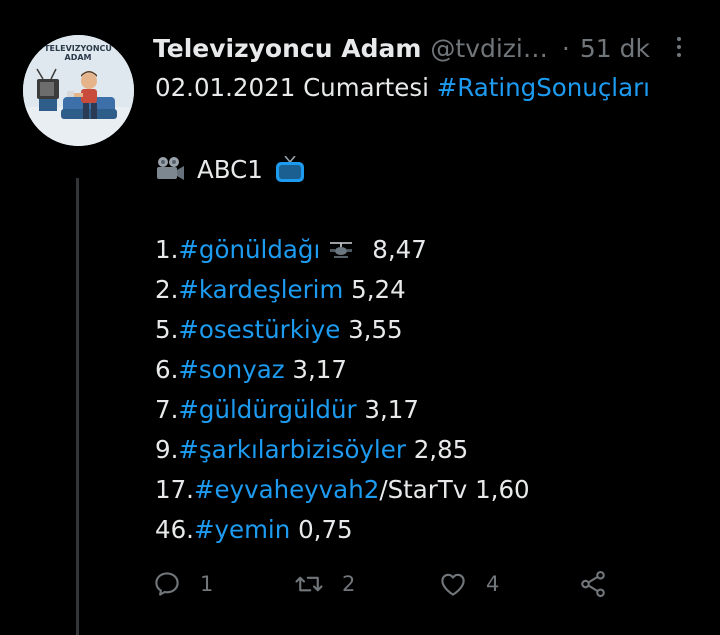 The image size is (720, 635). I want to click on rating-rank: 2., so click(167, 289).